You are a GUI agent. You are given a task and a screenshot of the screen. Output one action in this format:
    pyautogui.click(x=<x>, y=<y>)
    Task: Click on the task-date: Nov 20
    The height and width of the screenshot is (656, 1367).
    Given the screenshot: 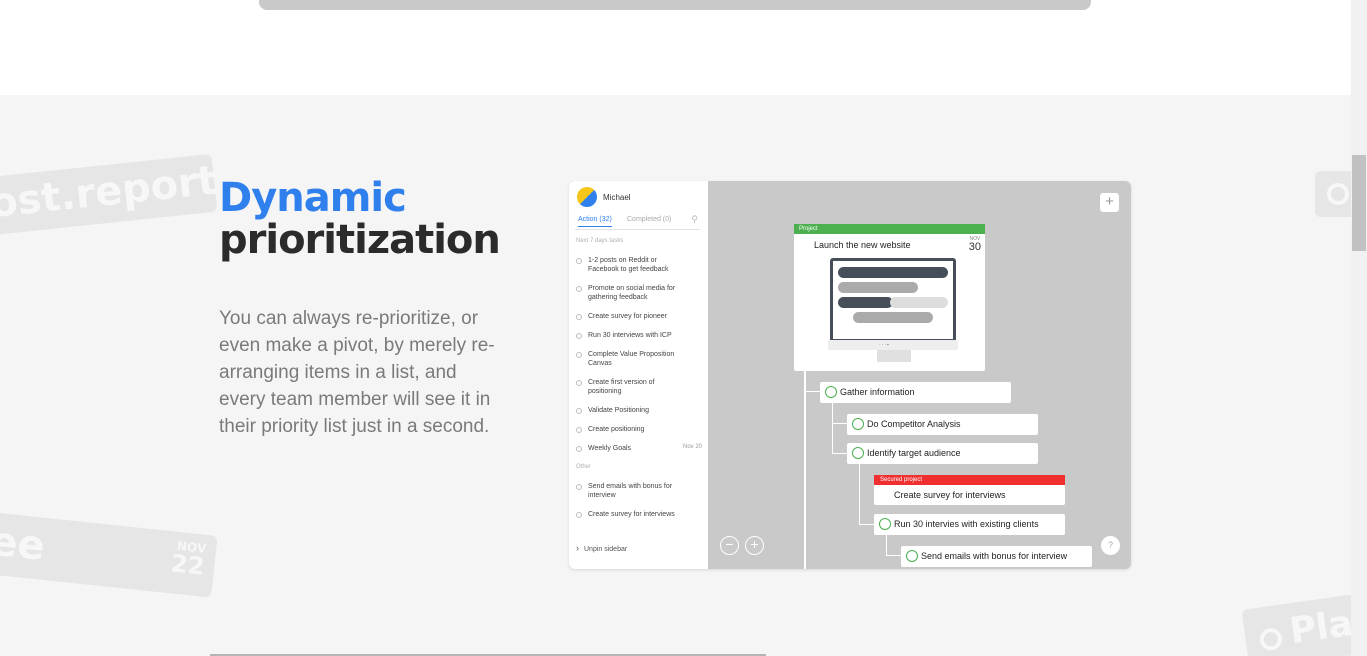 What is the action you would take?
    pyautogui.click(x=692, y=447)
    